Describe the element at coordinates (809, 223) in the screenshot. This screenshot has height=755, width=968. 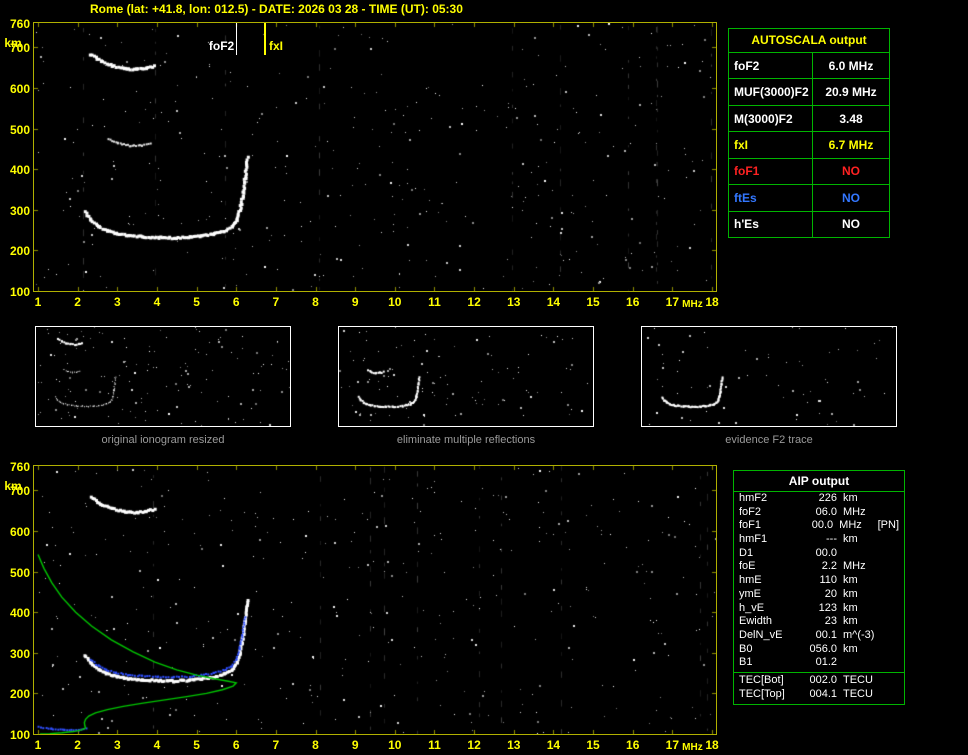
I see `autoscala-table-row: h'Es NO` at that location.